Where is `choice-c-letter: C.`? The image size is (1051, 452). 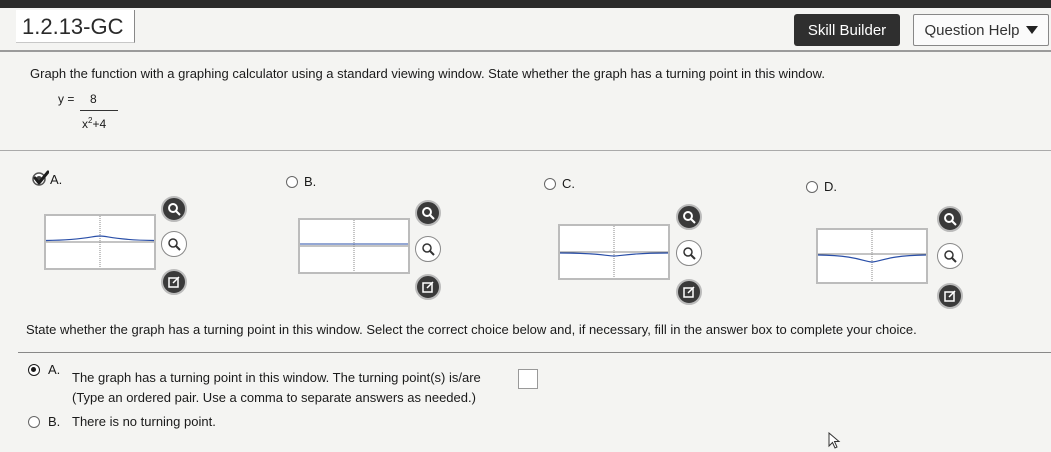
choice-c-letter: C. is located at coordinates (568, 183).